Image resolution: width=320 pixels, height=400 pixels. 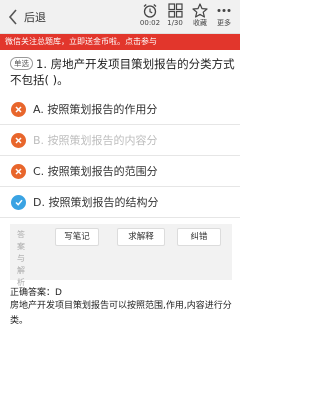 What do you see at coordinates (224, 23) in the screenshot?
I see `more-label: 更多` at bounding box center [224, 23].